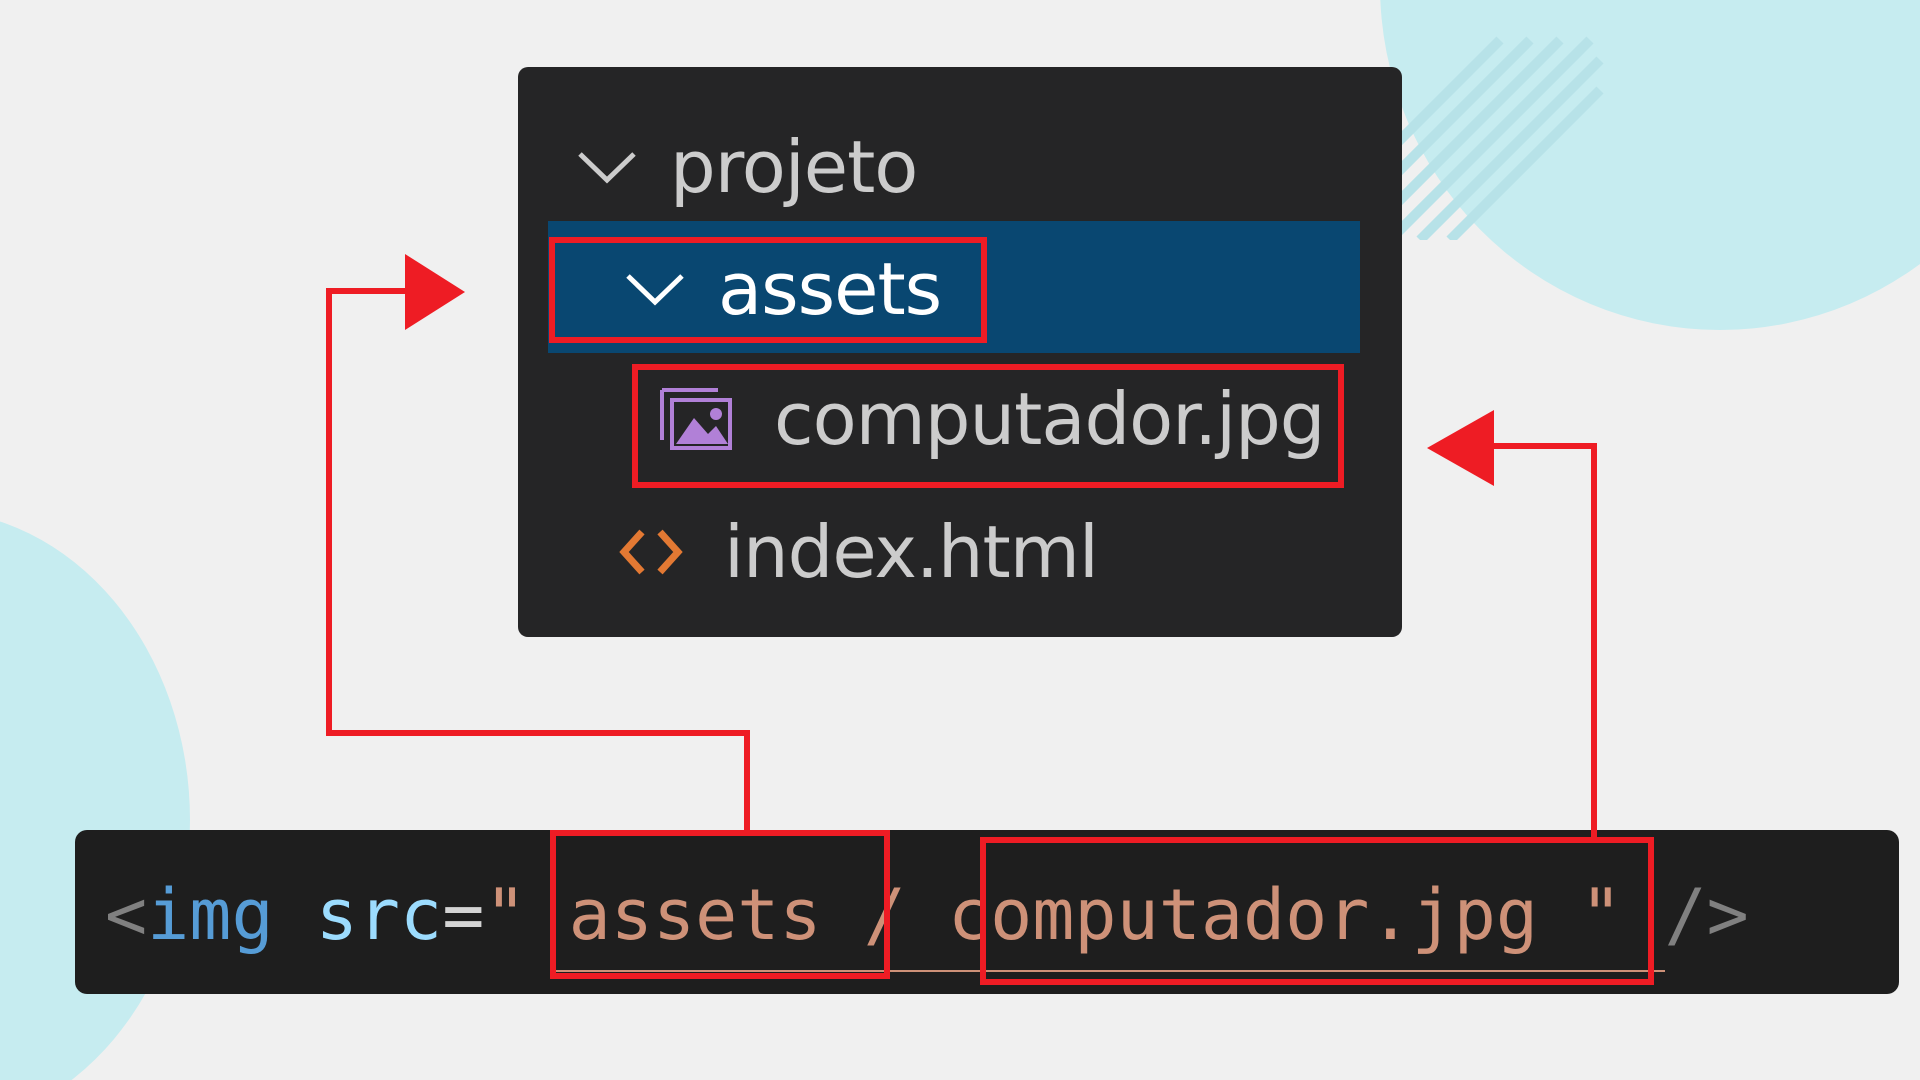  Describe the element at coordinates (830, 289) in the screenshot. I see `tree-item-label: assets` at that location.